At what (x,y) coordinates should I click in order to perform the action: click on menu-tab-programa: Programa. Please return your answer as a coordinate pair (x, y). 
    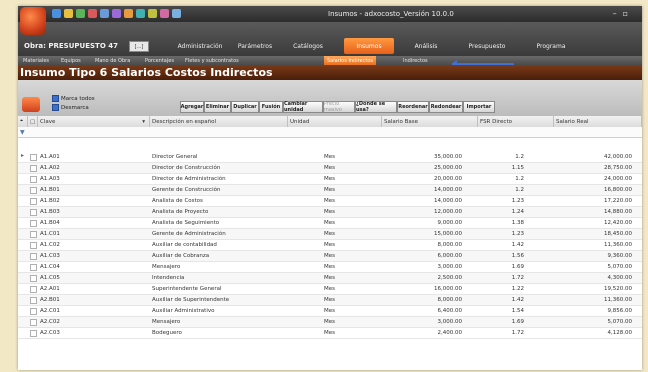
    Looking at the image, I should click on (551, 46).